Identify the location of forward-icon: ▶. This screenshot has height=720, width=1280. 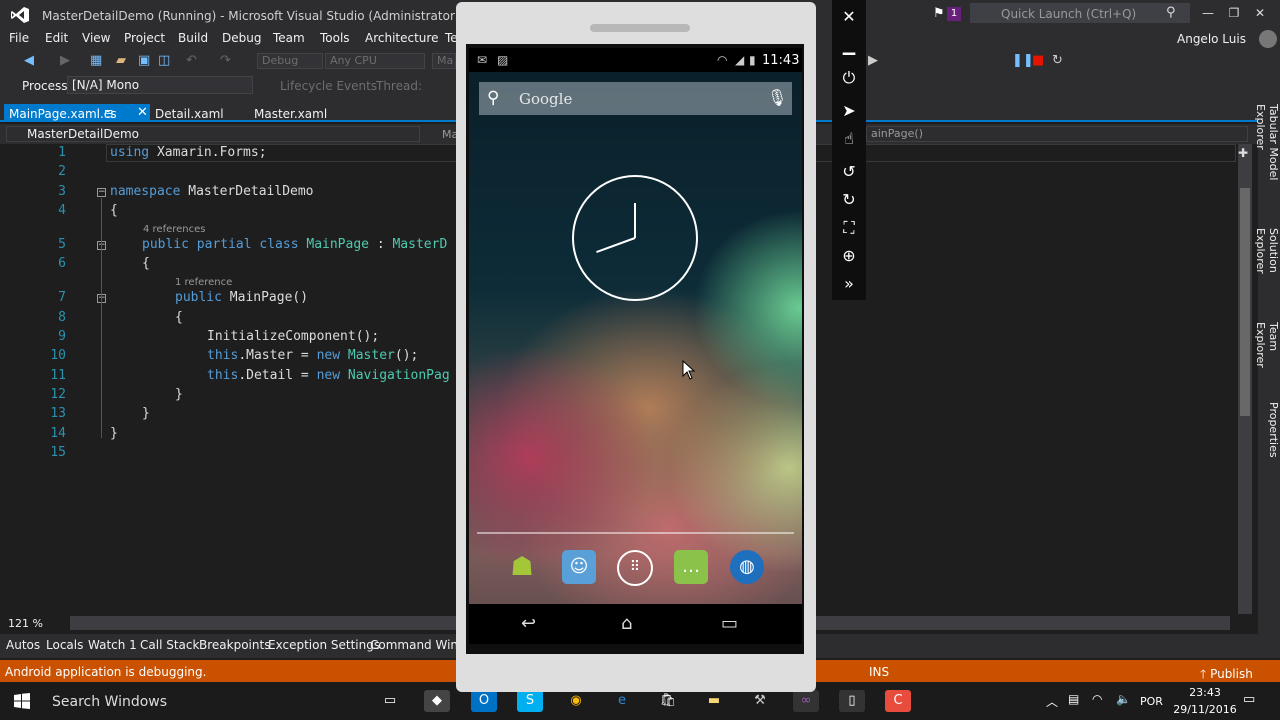
(65, 60).